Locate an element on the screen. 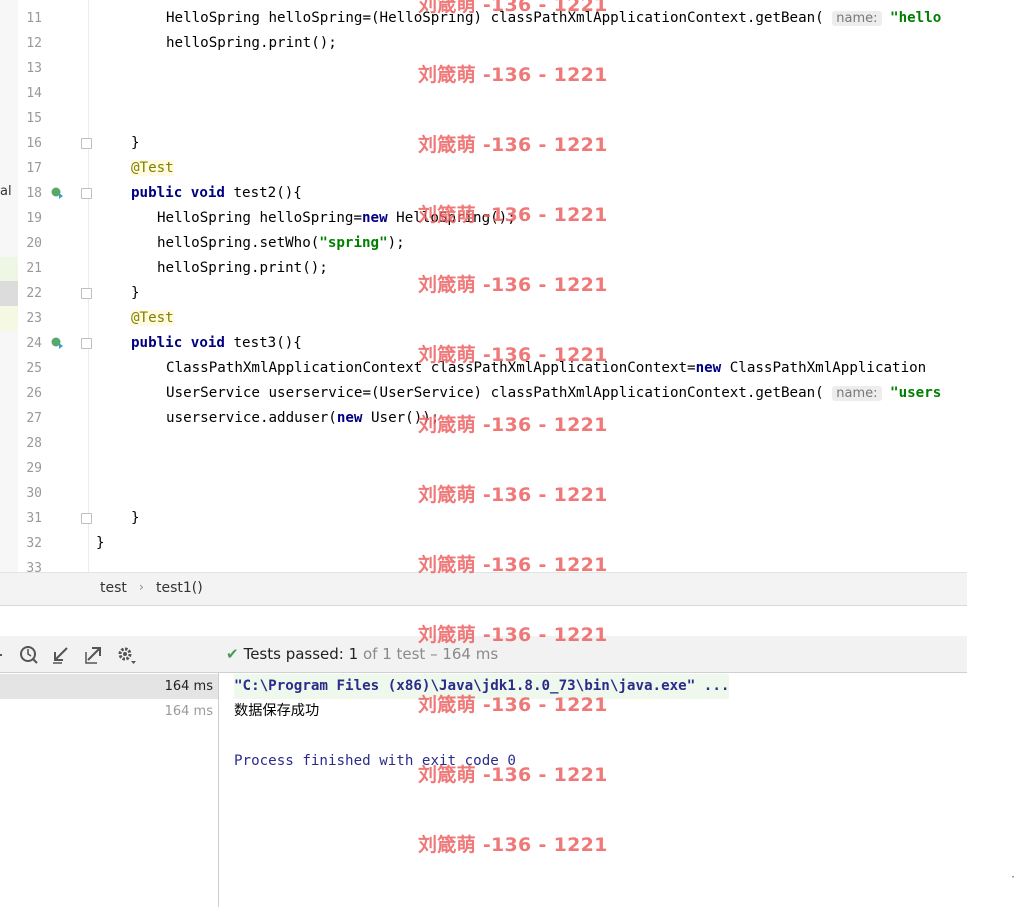  line-number: 12 is located at coordinates (34, 43).